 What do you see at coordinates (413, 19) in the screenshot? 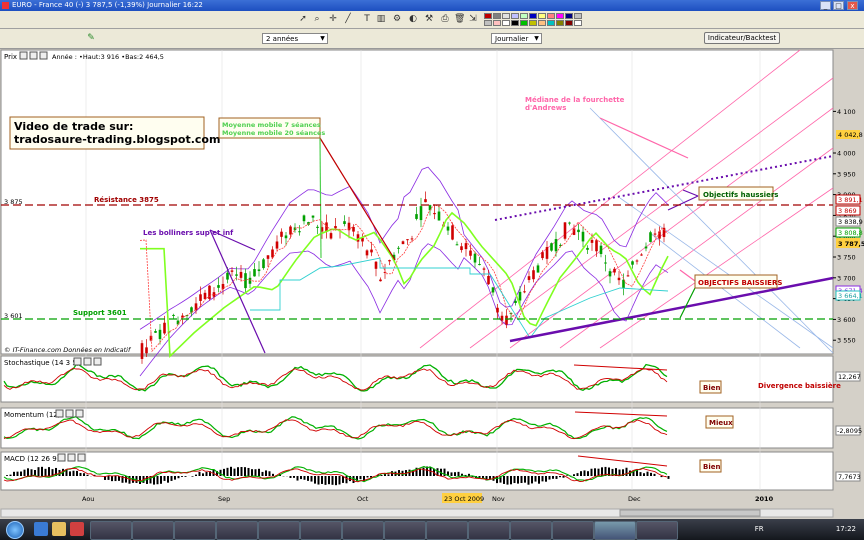
I see `palette-icon: ◐` at bounding box center [413, 19].